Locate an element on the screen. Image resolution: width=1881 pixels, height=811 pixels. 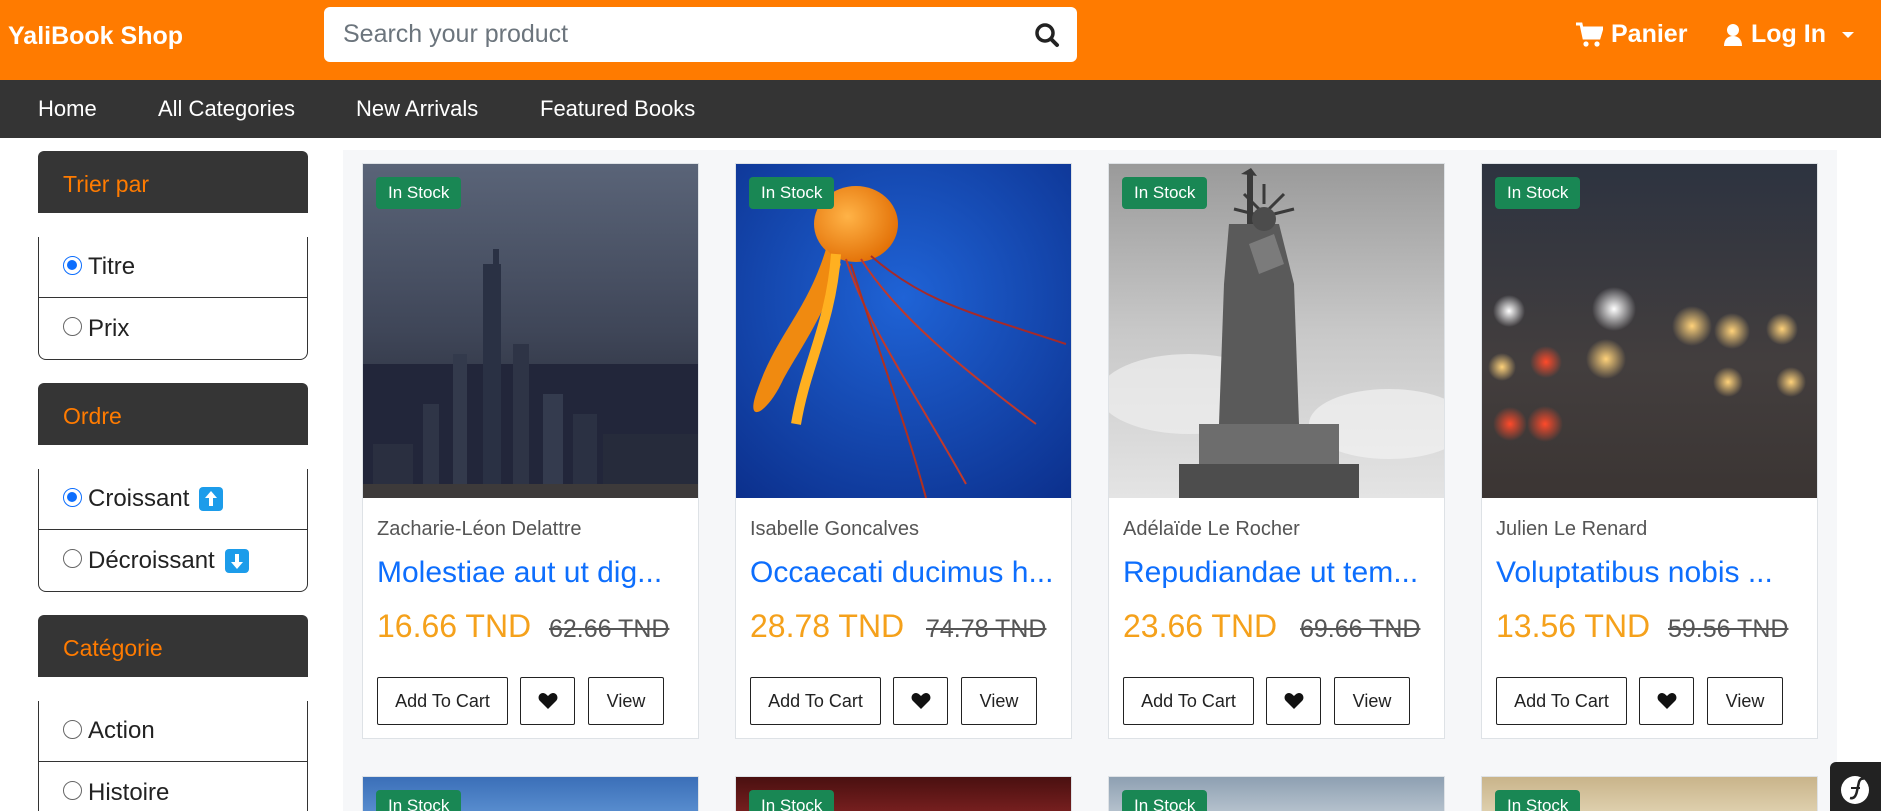
login-label: Log In is located at coordinates (1788, 34).